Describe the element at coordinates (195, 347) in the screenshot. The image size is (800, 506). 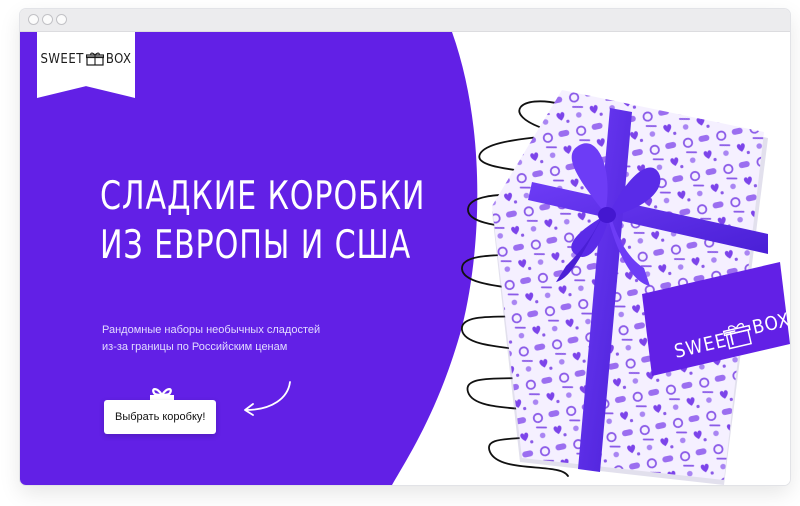
I see `hero-subtitle-line-2: из-за границы по Российским ценам` at that location.